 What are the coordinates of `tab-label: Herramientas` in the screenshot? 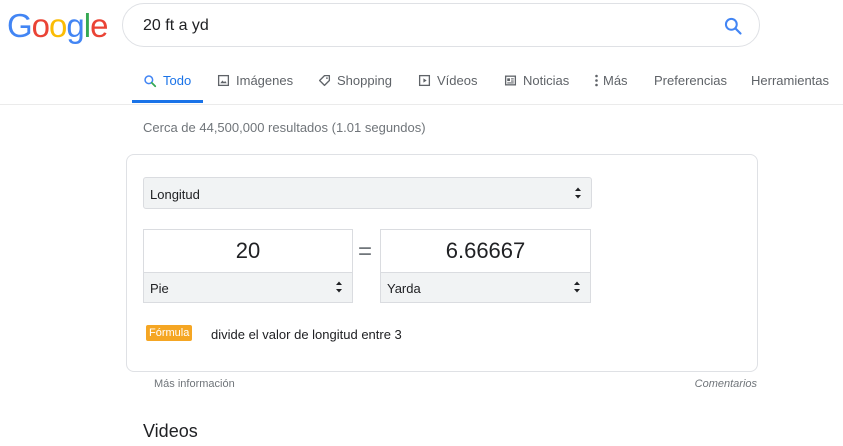 It's located at (790, 80).